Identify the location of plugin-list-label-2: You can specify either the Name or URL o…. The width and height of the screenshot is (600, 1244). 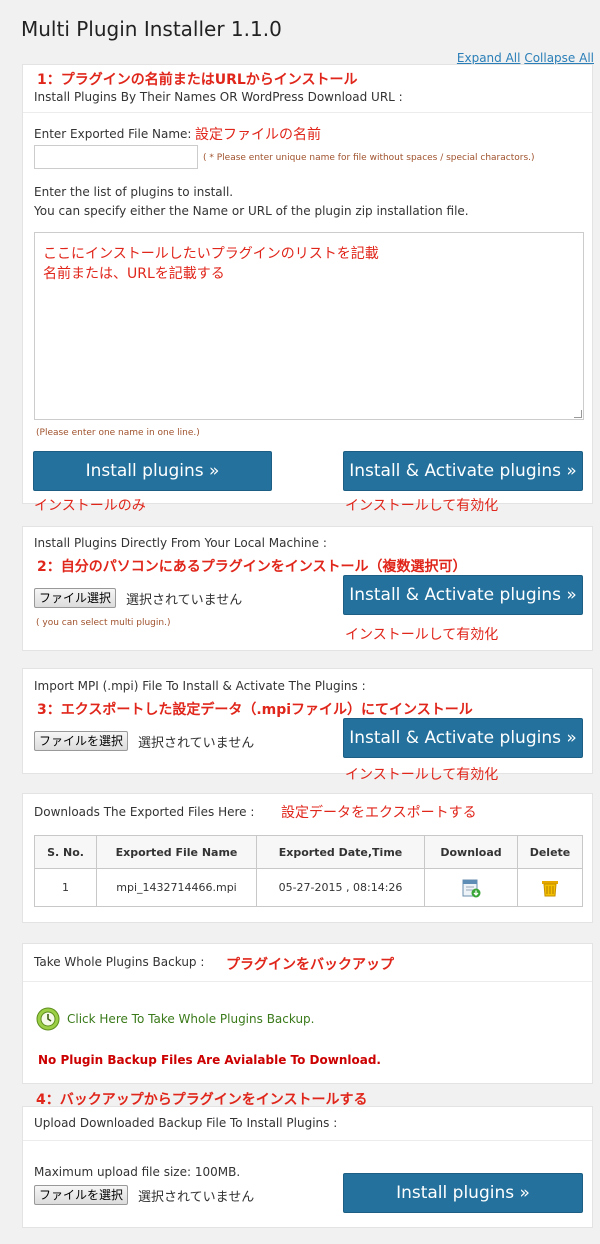
(251, 211).